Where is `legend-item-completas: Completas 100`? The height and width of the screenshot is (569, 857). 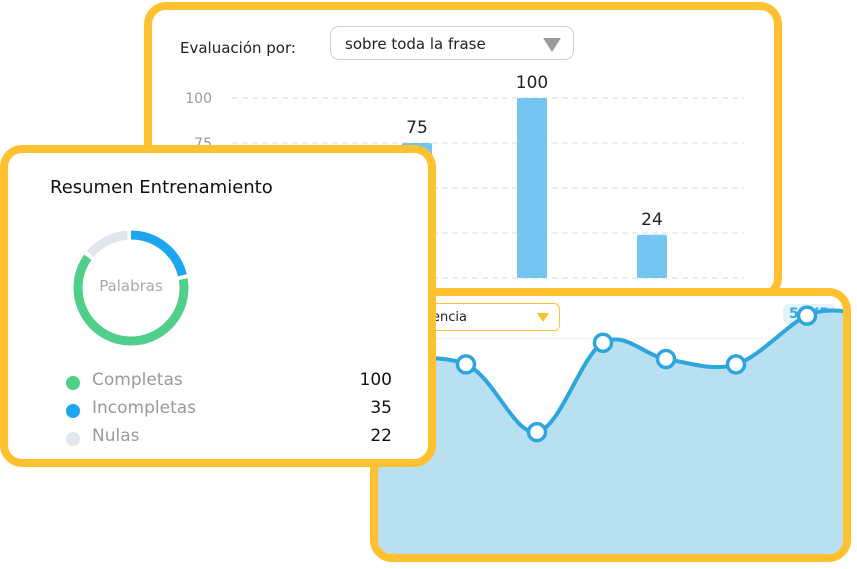
legend-item-completas: Completas 100 is located at coordinates (236, 382).